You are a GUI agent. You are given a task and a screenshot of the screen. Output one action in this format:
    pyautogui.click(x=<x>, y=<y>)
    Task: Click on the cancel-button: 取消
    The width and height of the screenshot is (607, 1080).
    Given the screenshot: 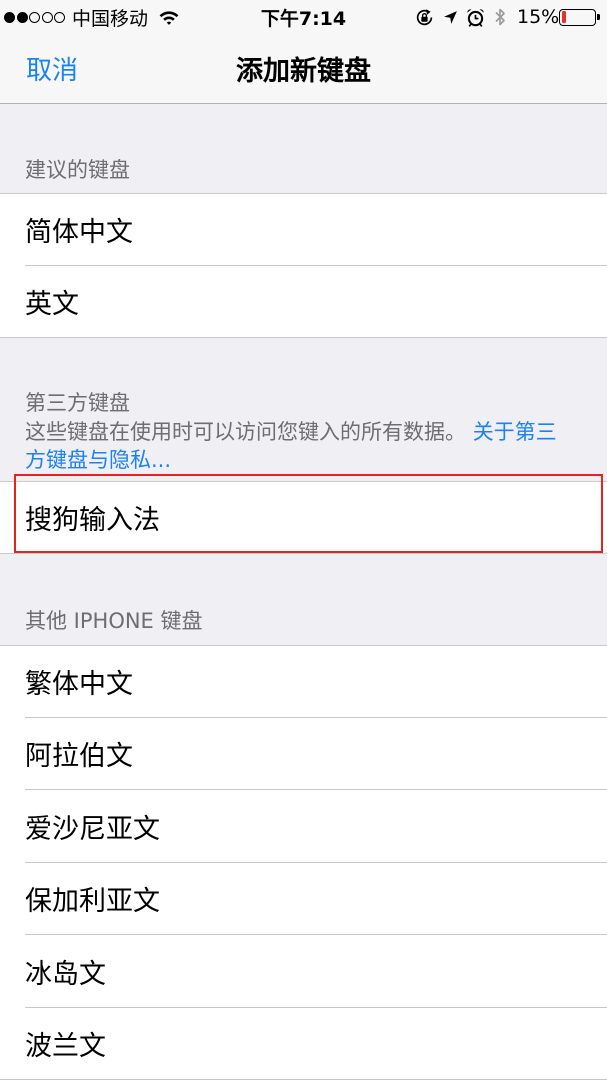 What is the action you would take?
    pyautogui.click(x=52, y=68)
    